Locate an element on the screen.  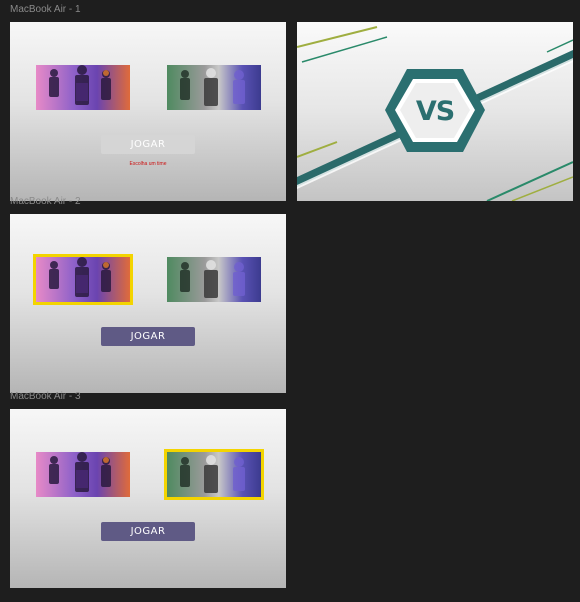
frame-macbook-air-1: JOGAR Escolha um time is located at coordinates (148, 111).